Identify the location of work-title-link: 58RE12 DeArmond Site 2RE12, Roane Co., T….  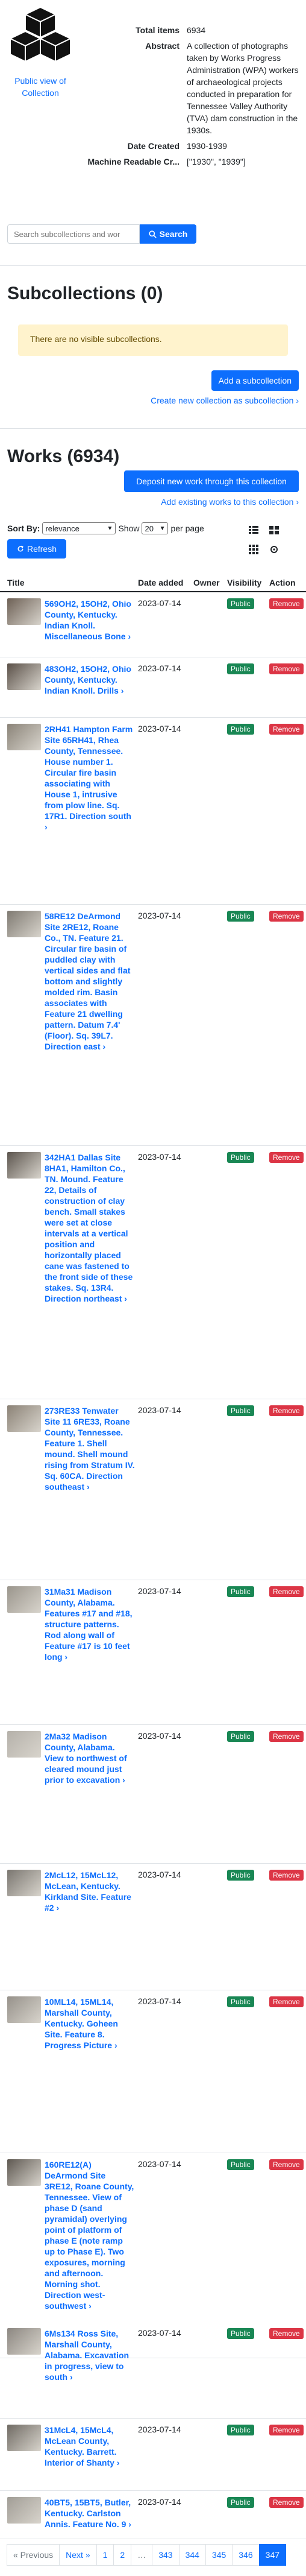
(90, 1028).